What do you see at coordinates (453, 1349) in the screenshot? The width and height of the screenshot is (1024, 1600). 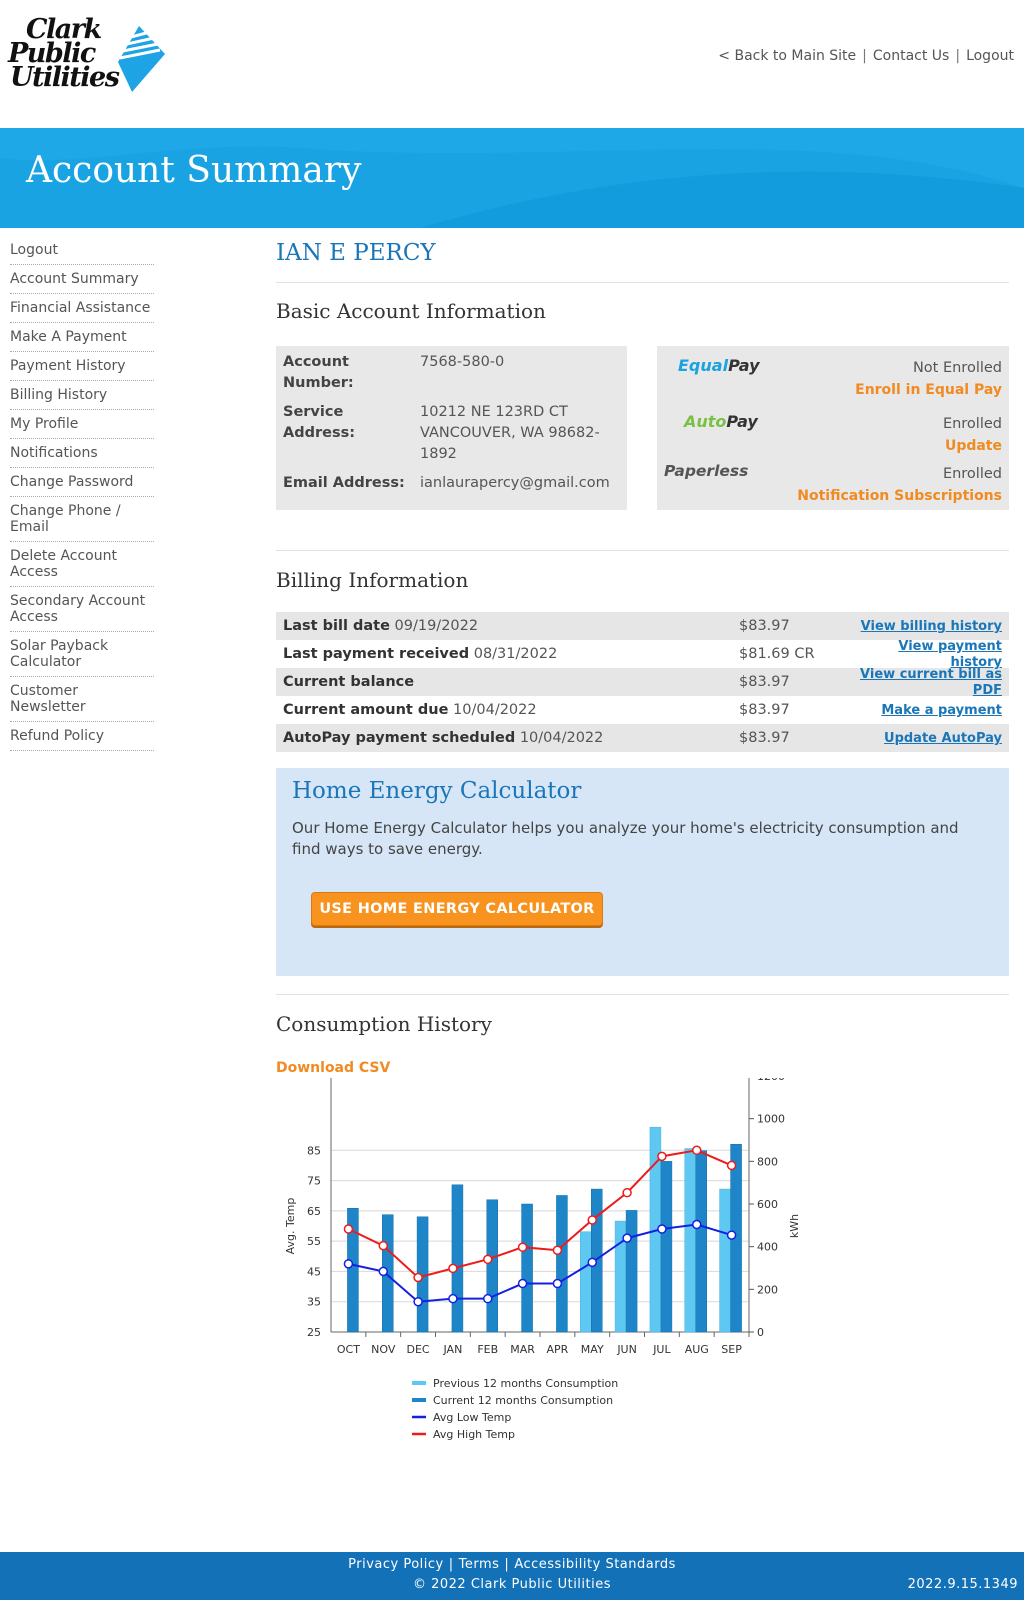 I see `x-tick-label: JAN` at bounding box center [453, 1349].